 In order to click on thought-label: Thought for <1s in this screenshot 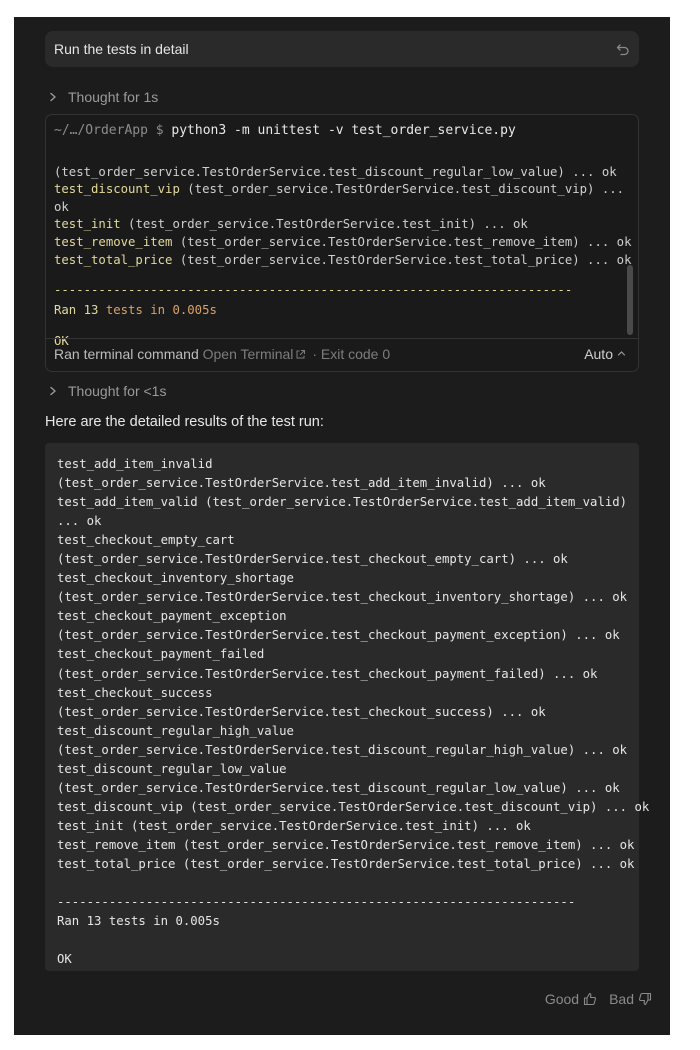, I will do `click(117, 391)`.